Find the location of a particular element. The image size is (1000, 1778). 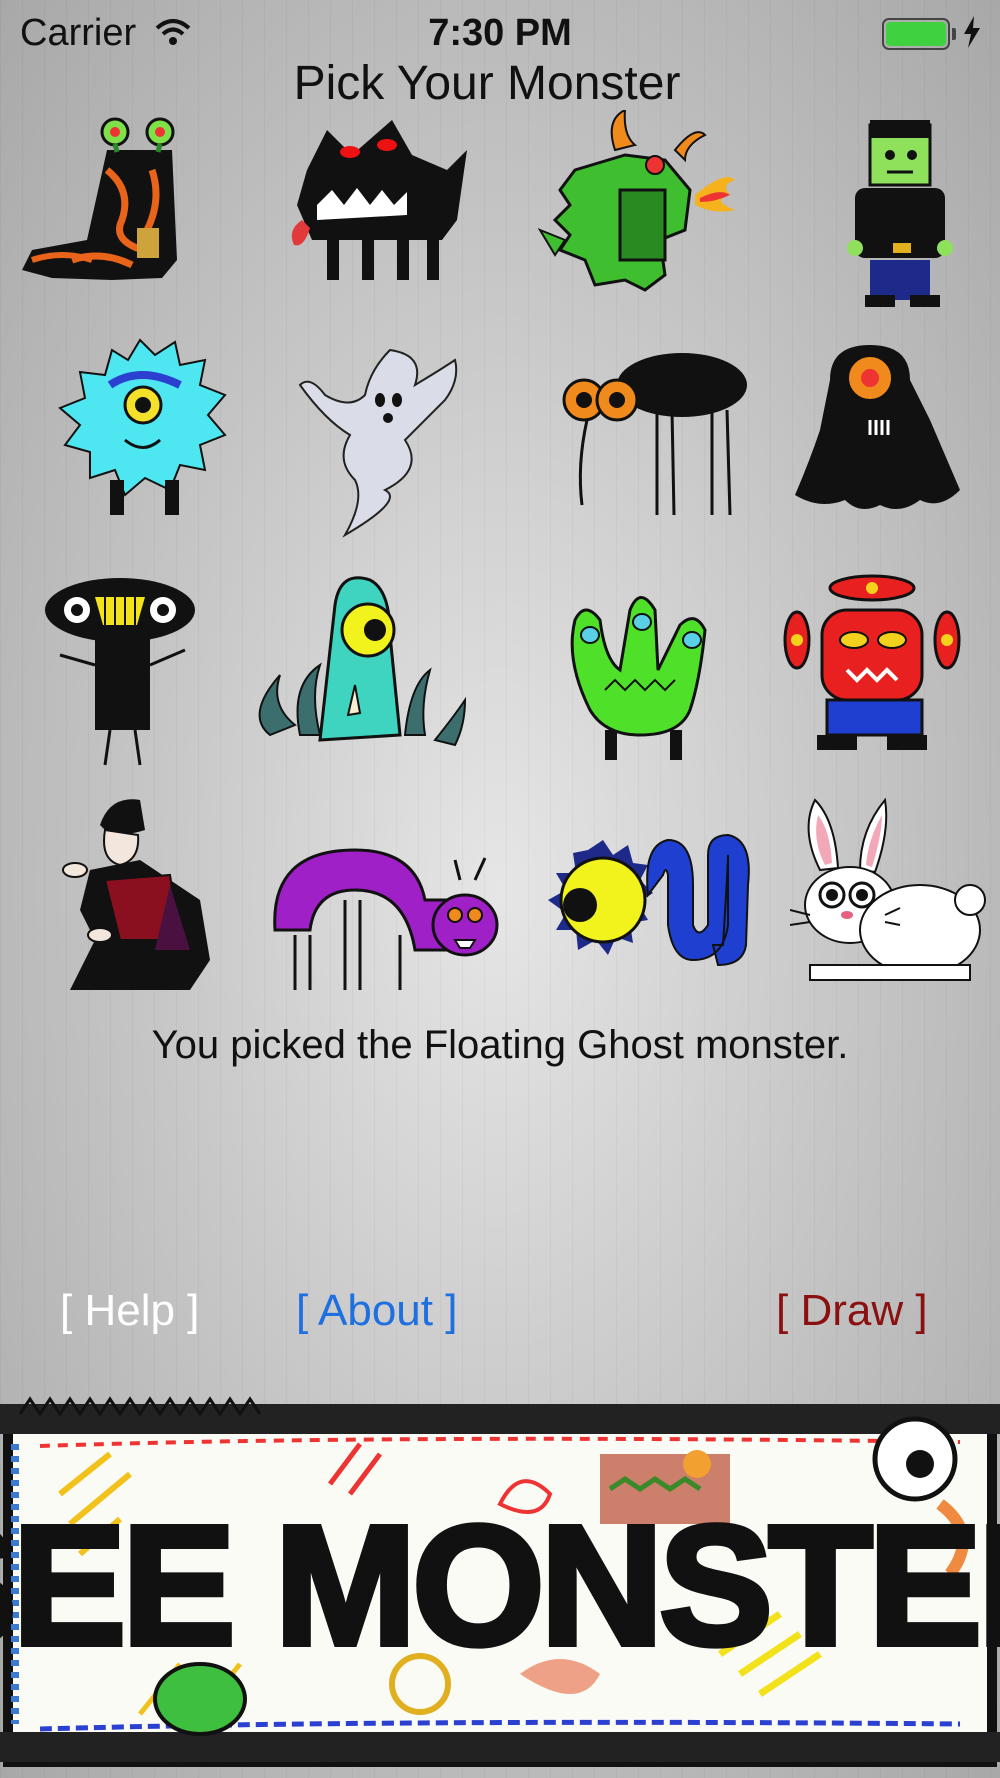

monster-eyeball is located at coordinates (655, 925).